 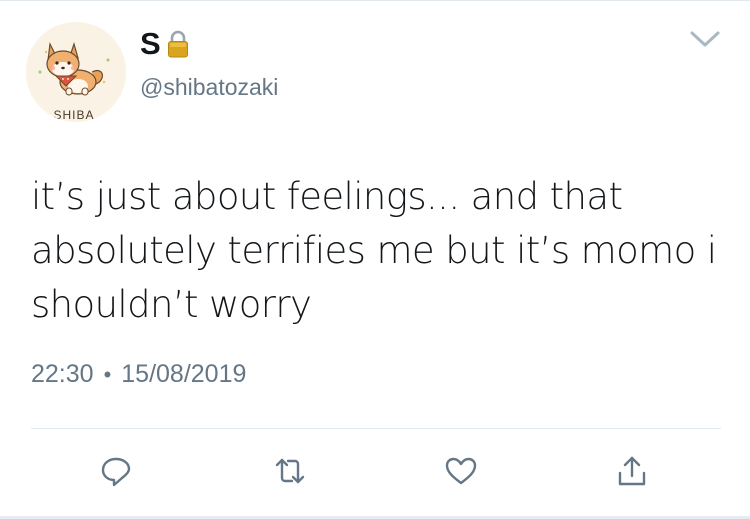 I want to click on avatar: SHIBA, so click(x=76, y=72).